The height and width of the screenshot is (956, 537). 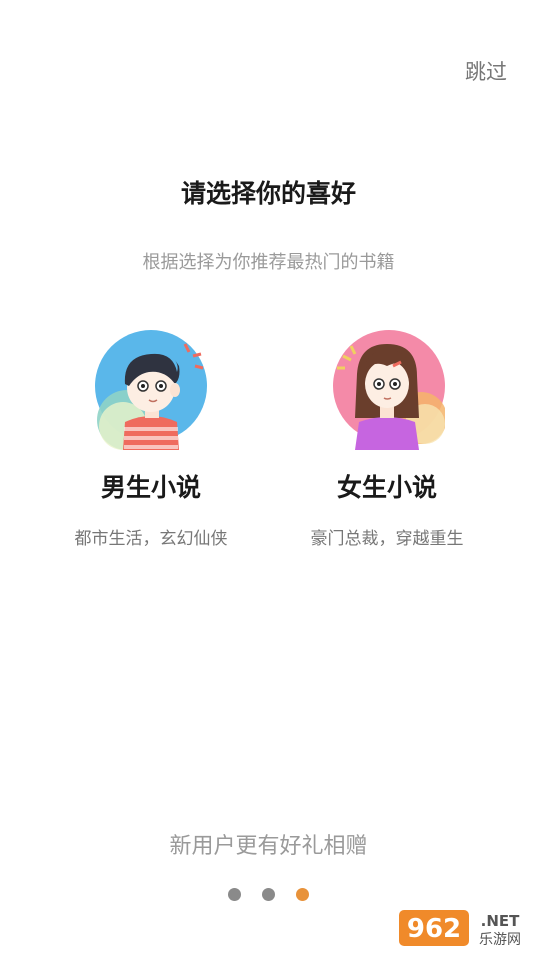 I want to click on promo-text: 新用户更有好礼相赠, so click(x=268, y=846).